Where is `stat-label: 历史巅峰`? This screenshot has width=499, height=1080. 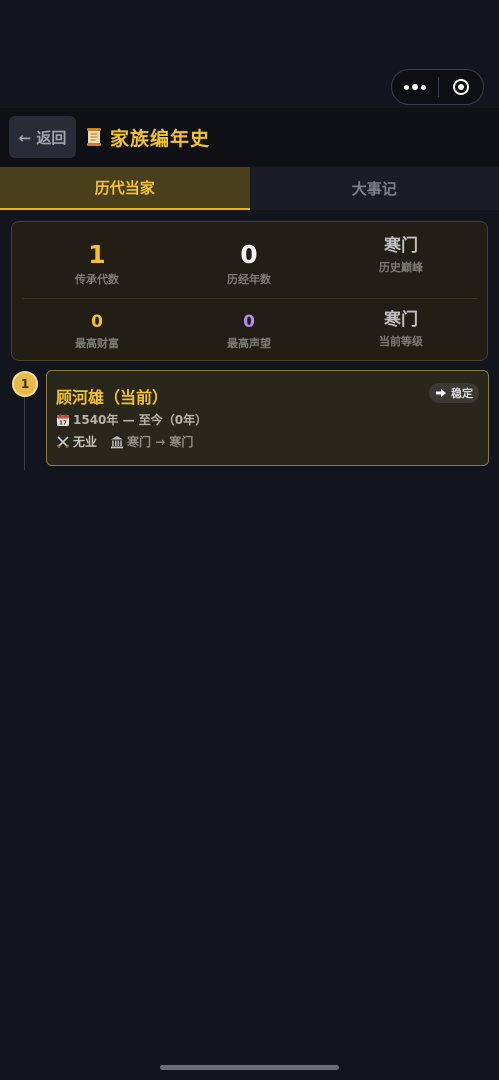 stat-label: 历史巅峰 is located at coordinates (401, 267).